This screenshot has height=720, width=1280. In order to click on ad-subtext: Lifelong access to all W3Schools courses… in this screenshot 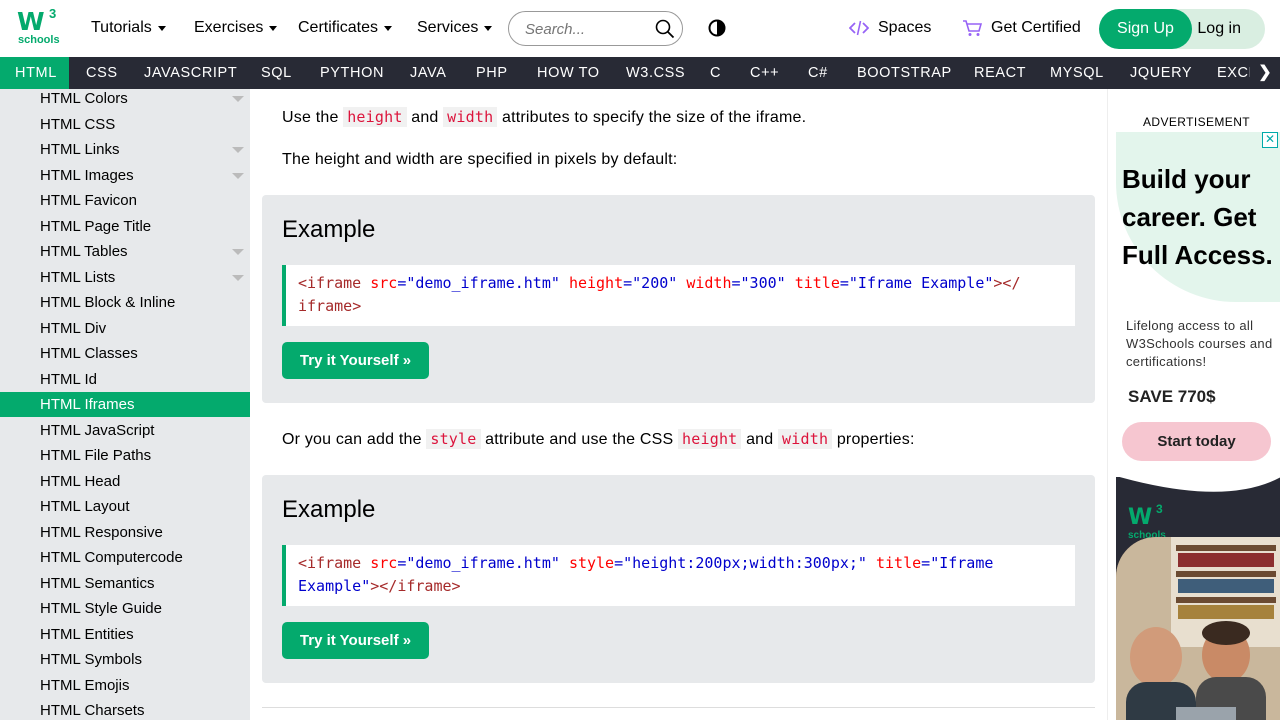, I will do `click(1199, 343)`.